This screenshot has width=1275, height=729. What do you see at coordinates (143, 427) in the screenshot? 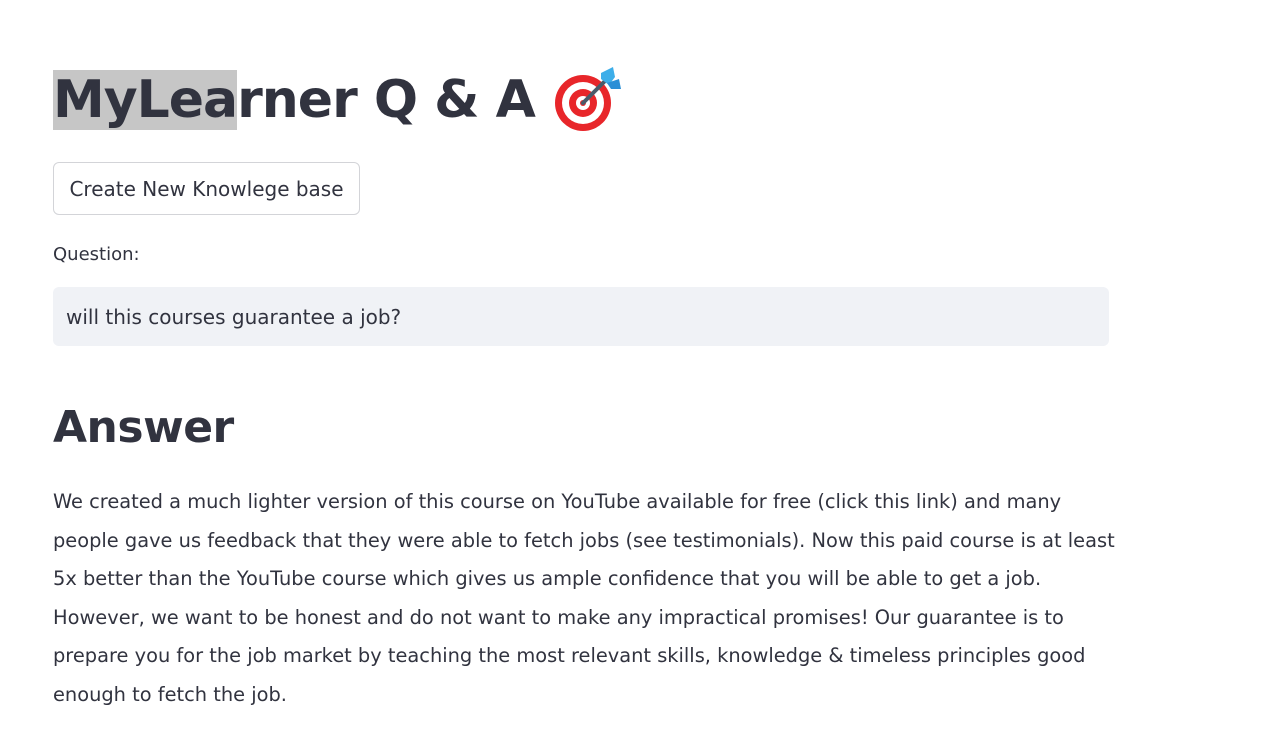
I see `answer-heading: Answer` at bounding box center [143, 427].